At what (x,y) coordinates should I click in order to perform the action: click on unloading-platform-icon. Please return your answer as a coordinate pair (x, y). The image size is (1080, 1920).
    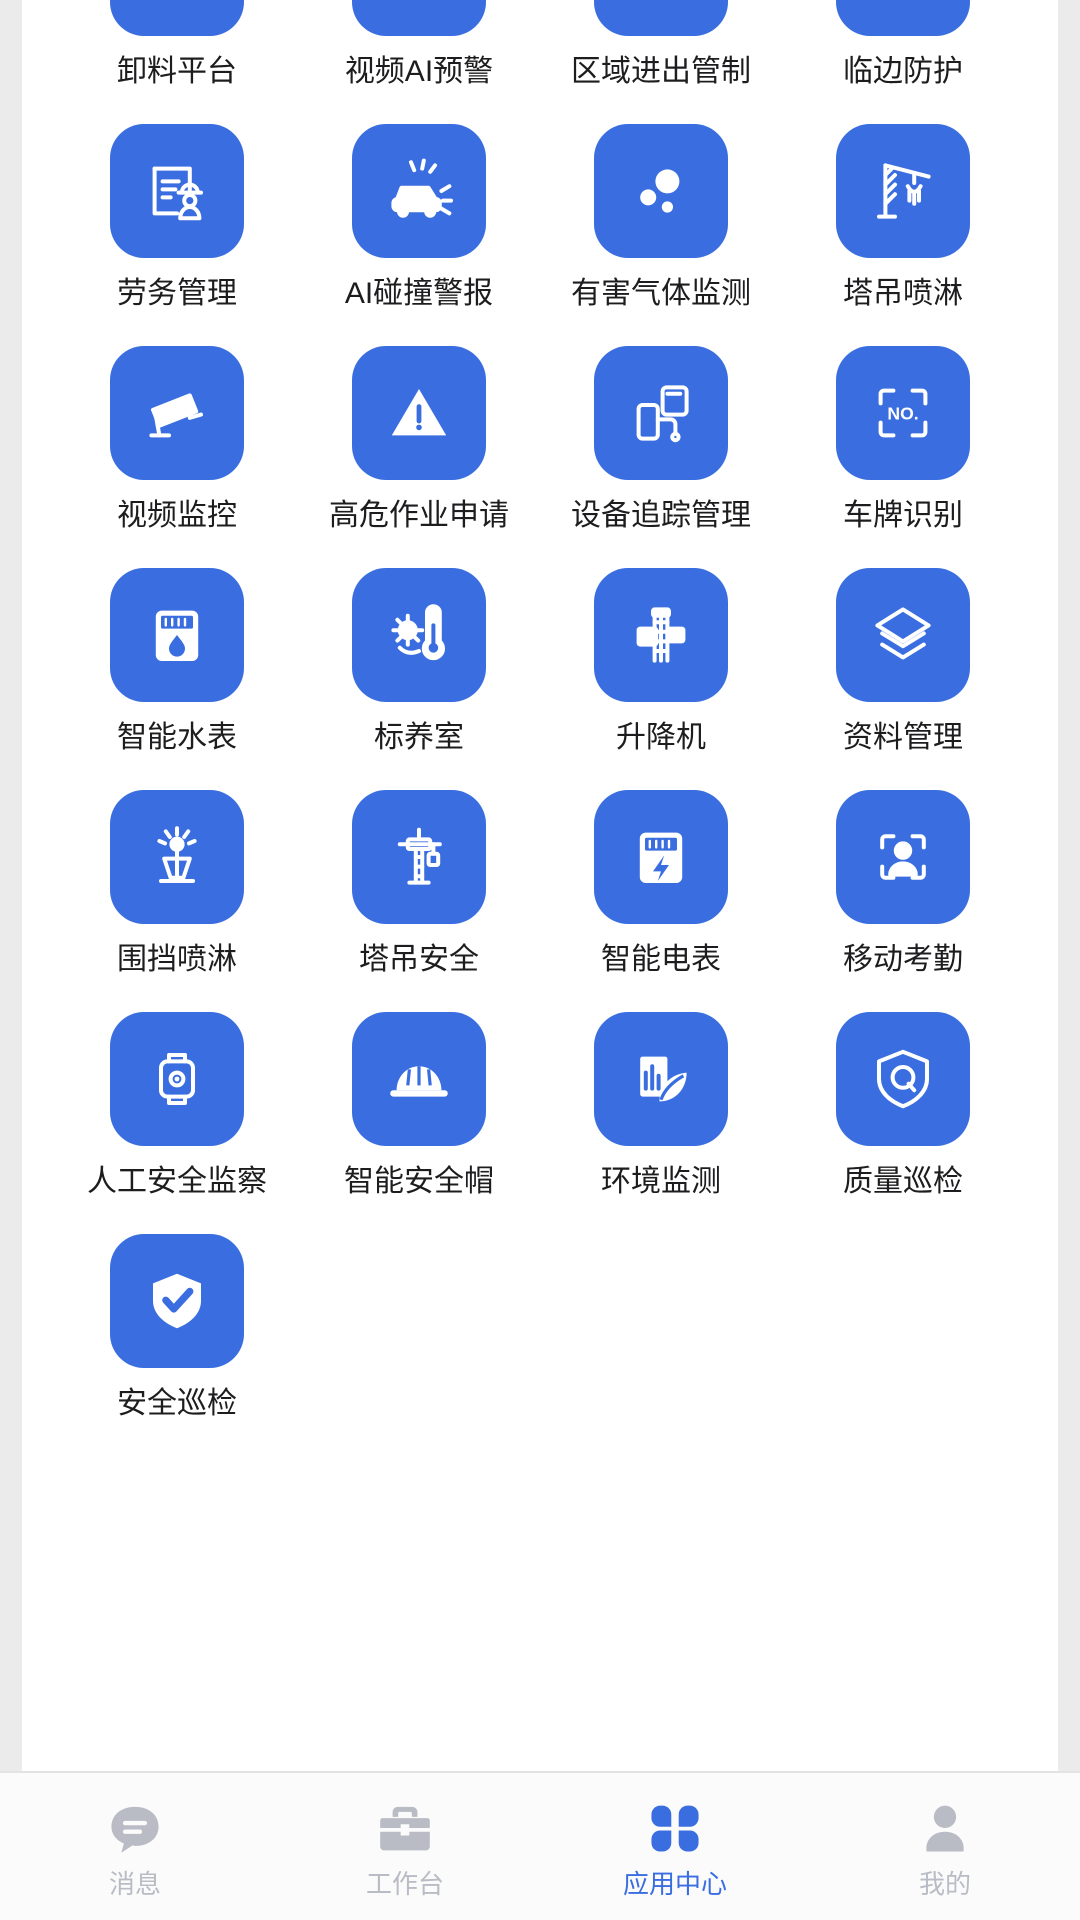
    Looking at the image, I should click on (177, 18).